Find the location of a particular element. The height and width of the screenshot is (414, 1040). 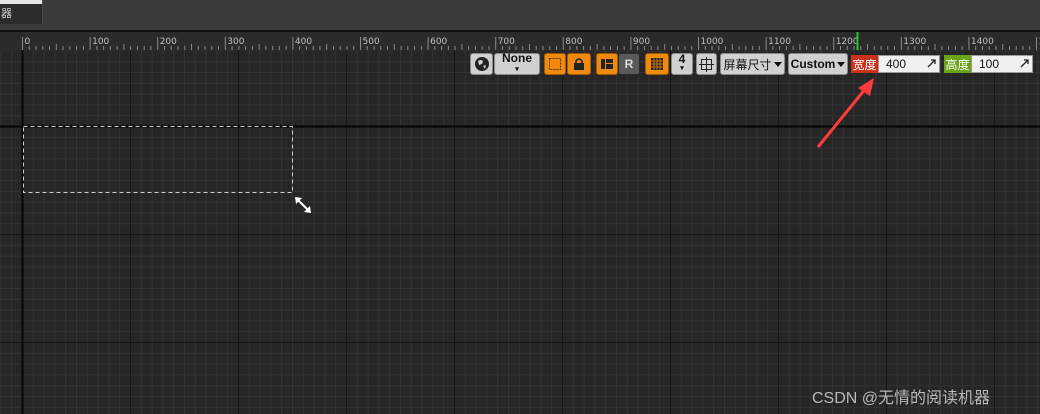

height-label: 高度 is located at coordinates (957, 64).